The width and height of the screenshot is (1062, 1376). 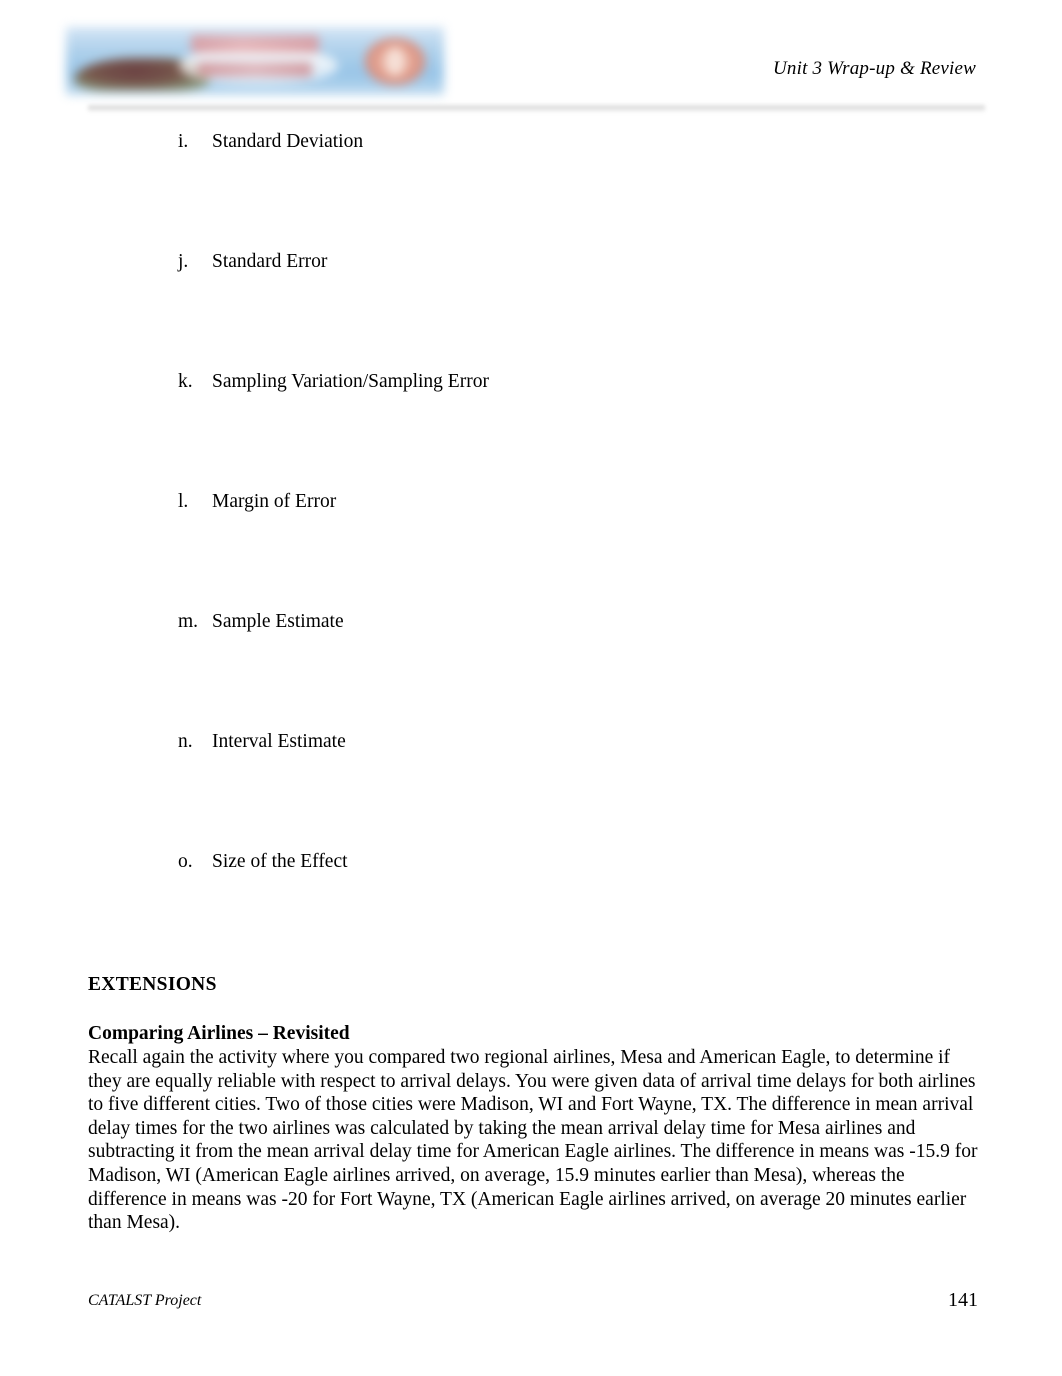 I want to click on list-item-label: Interval Estimate, so click(x=279, y=741).